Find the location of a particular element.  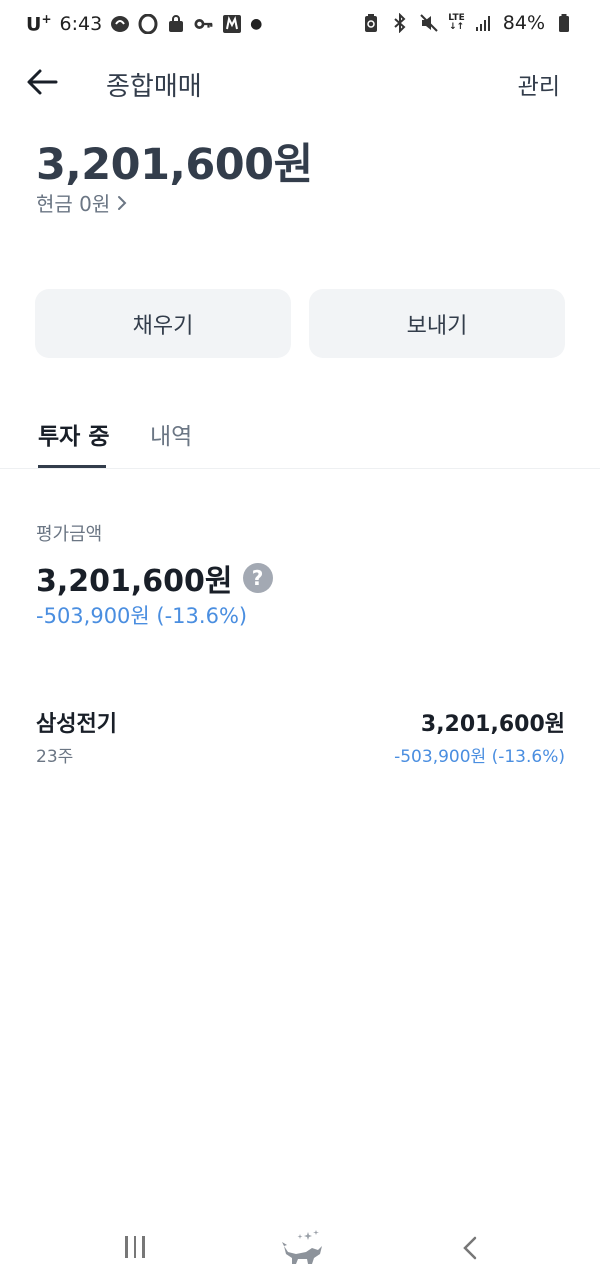

evaluation-label: 평가금액 is located at coordinates (69, 534).